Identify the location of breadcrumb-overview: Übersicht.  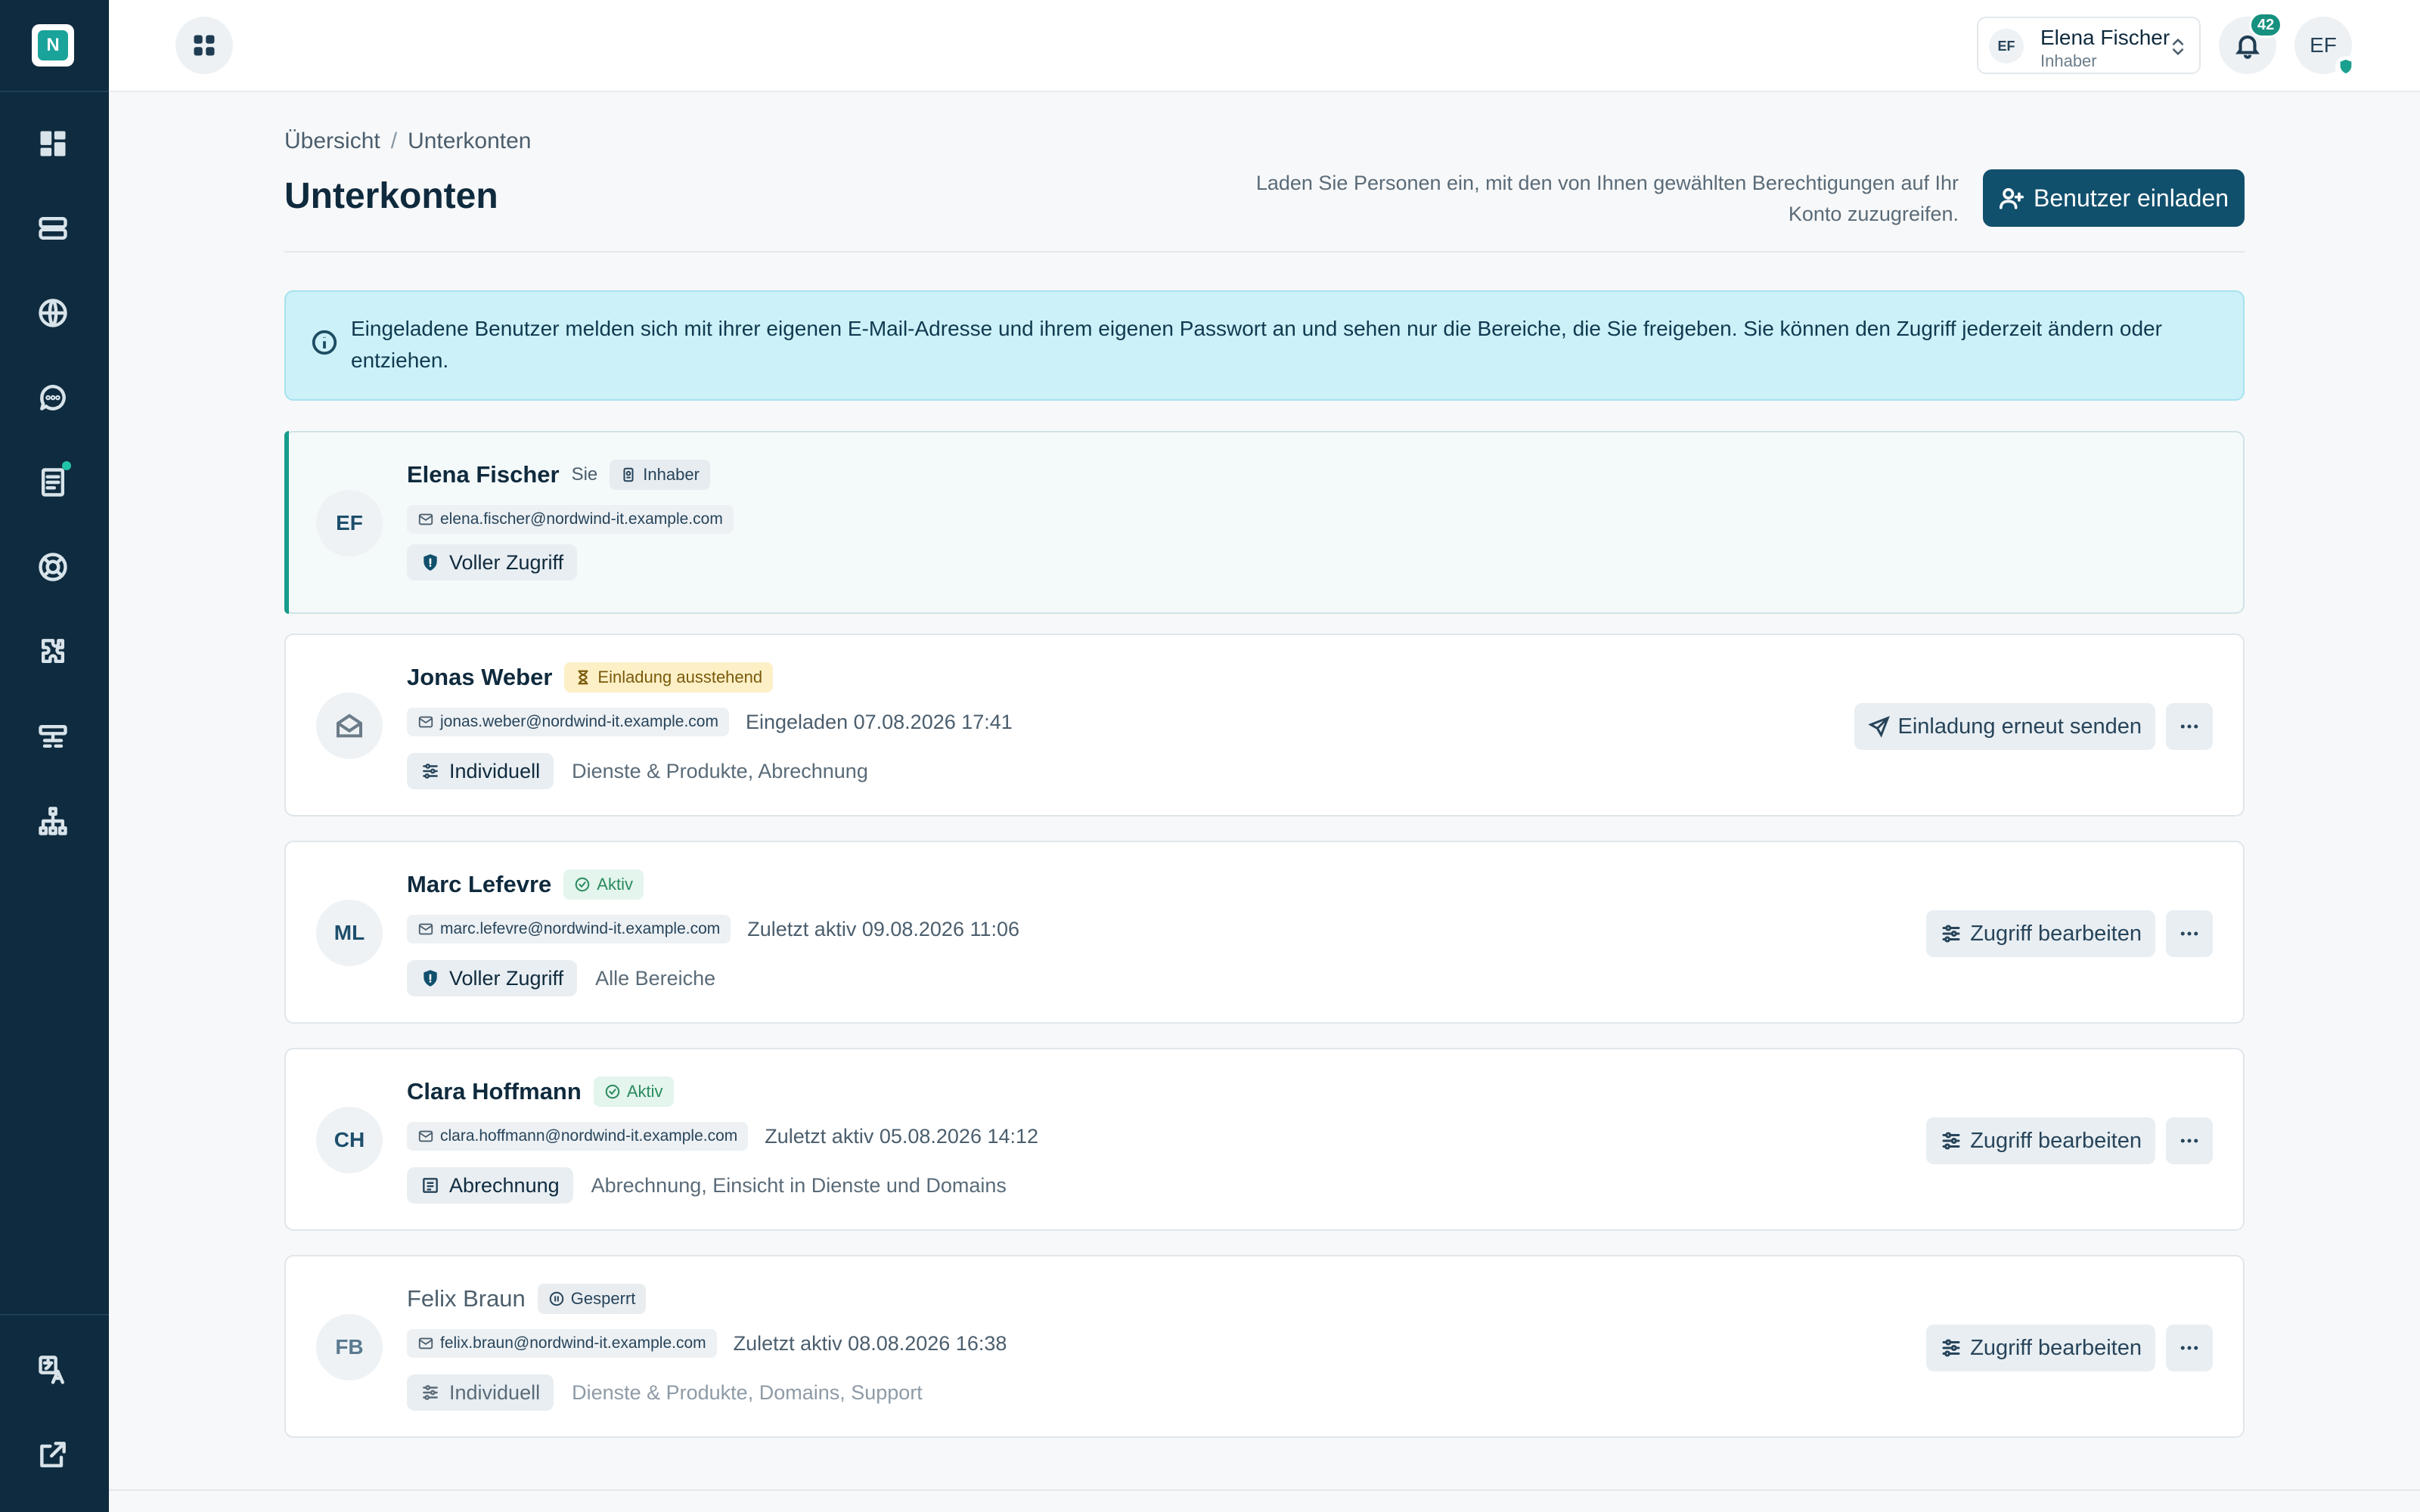
(332, 141).